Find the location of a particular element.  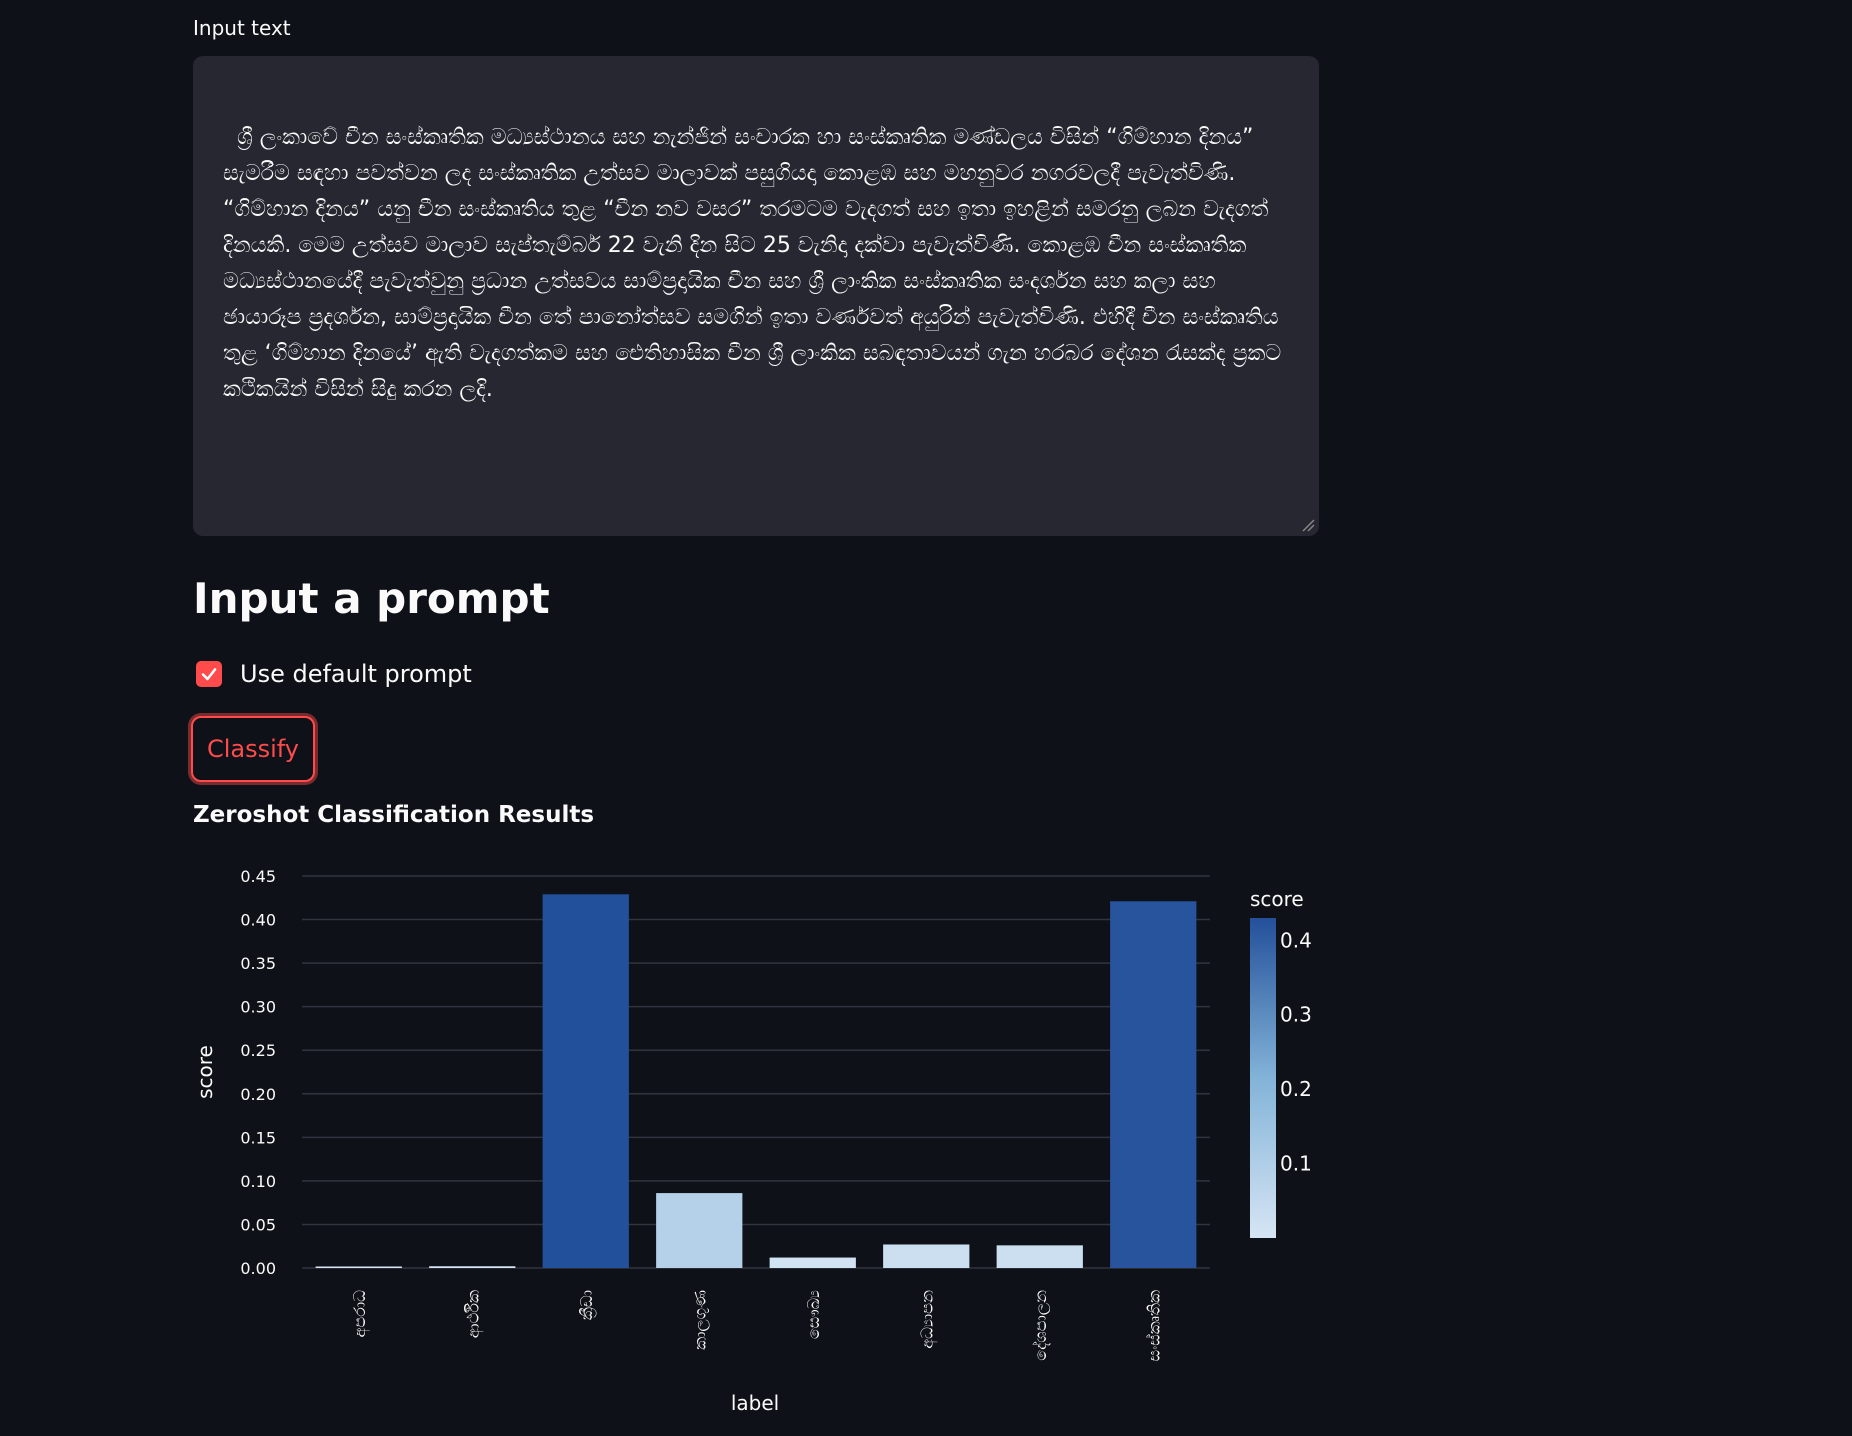

x-tick-label: සංස්කෘතික is located at coordinates (1153, 1325).